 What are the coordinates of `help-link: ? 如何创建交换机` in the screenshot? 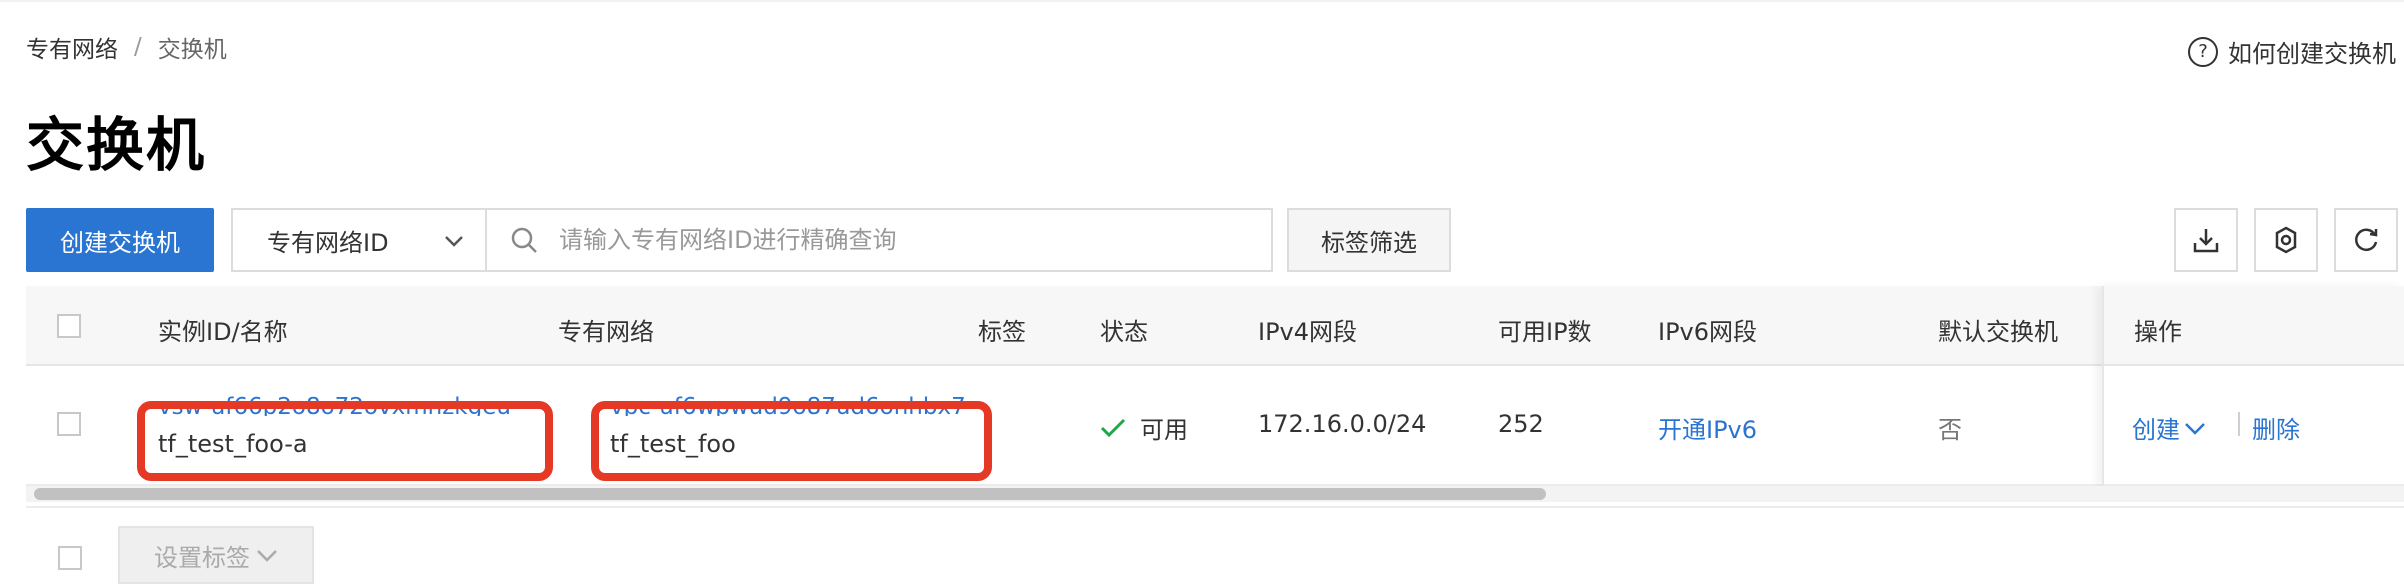 It's located at (2292, 51).